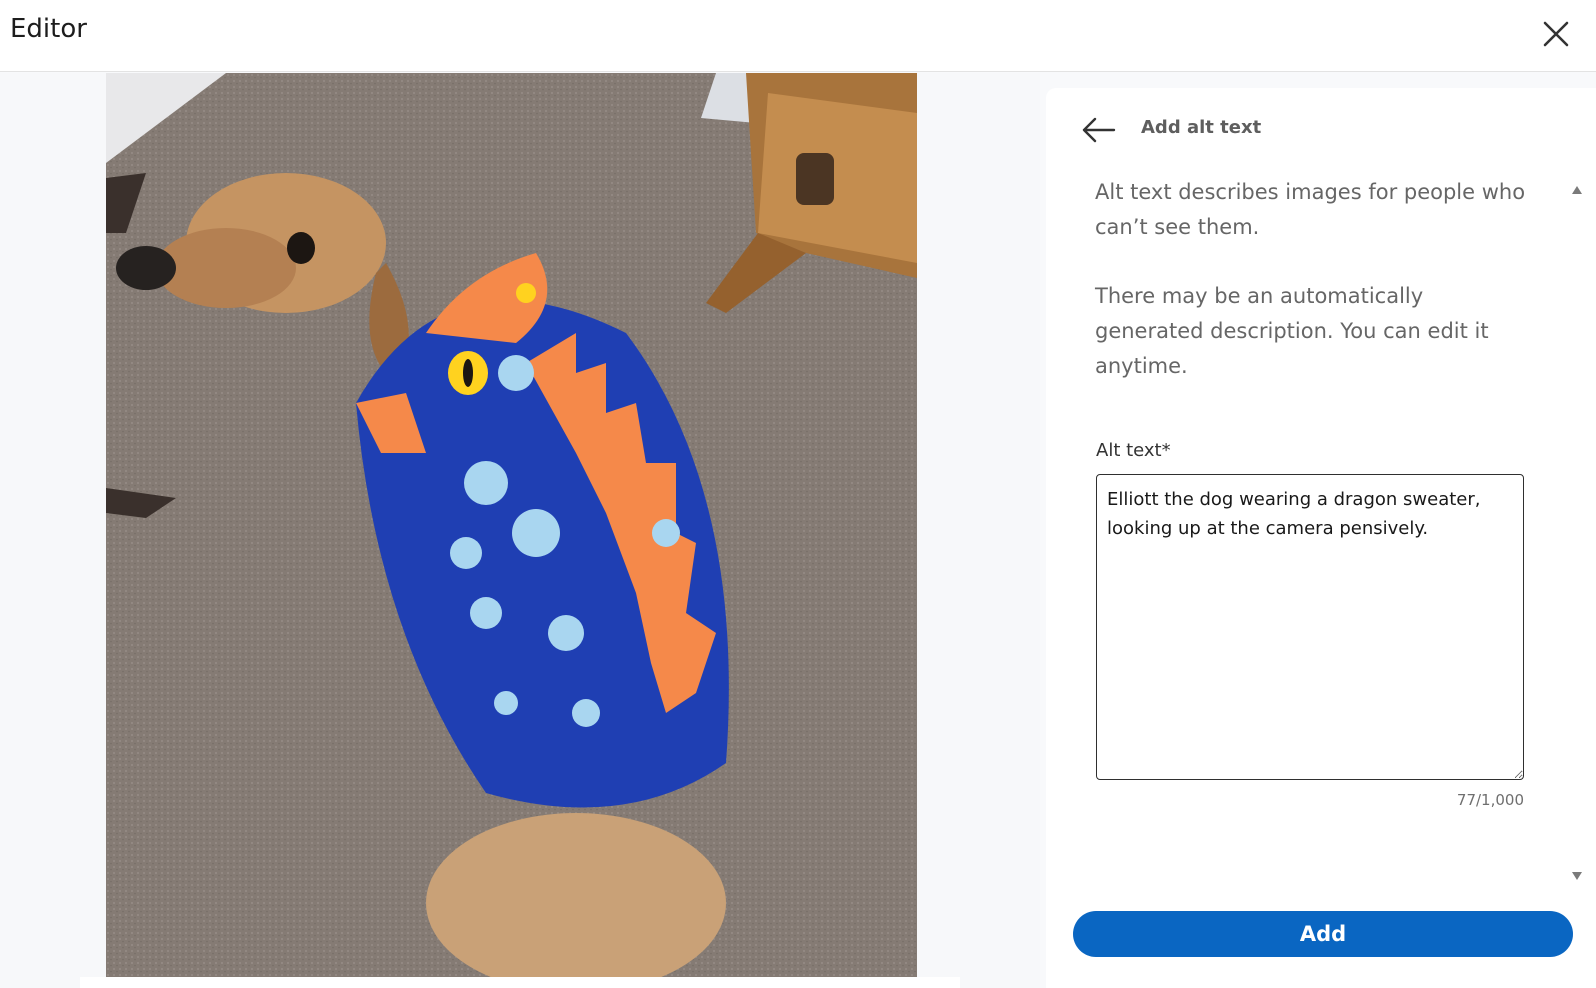 This screenshot has width=1596, height=988. I want to click on canvas-footer, so click(520, 982).